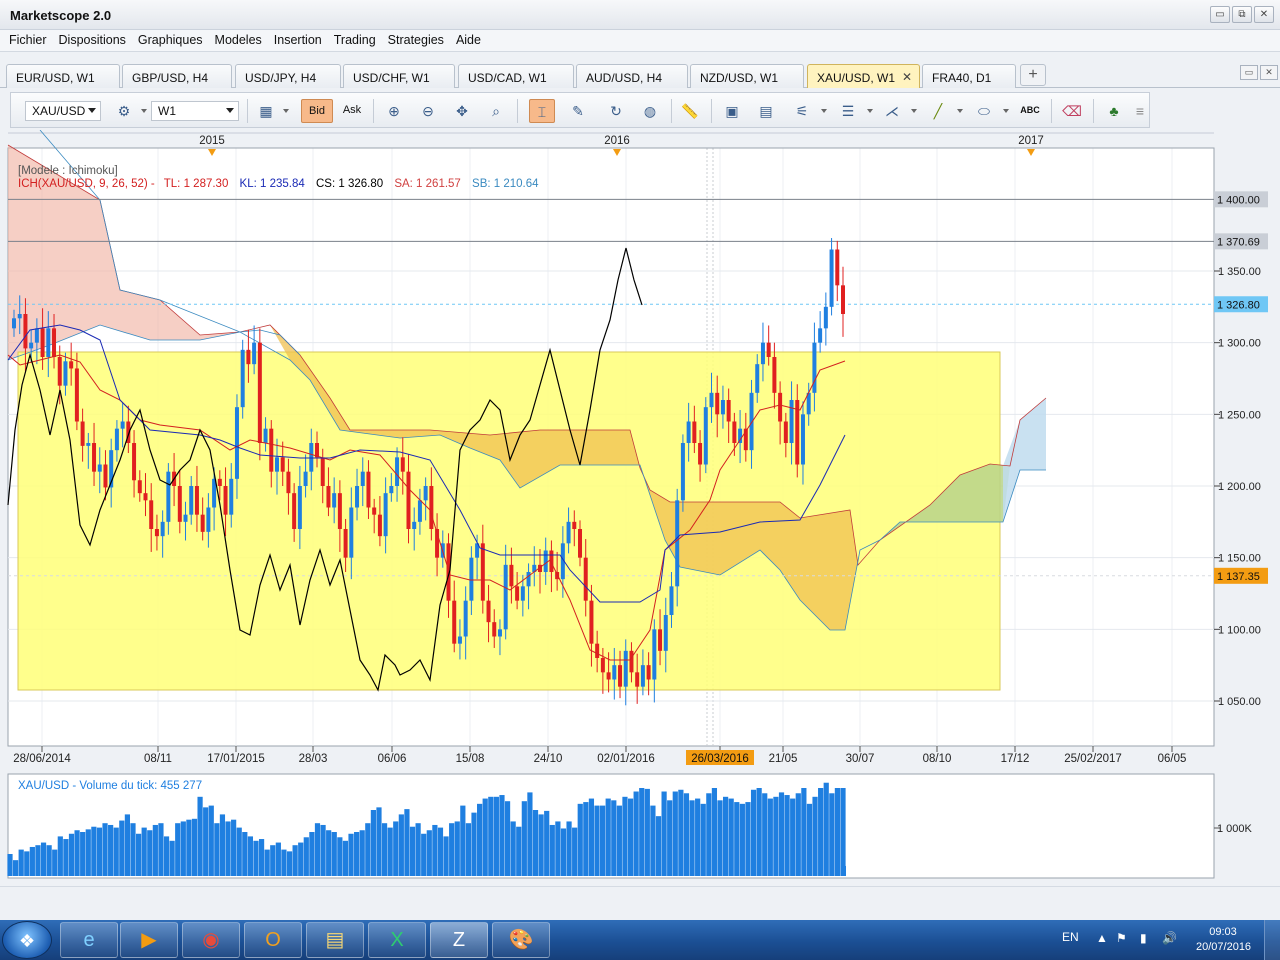 This screenshot has width=1280, height=960. What do you see at coordinates (578, 111) in the screenshot?
I see `edit-chart-icon: ✎` at bounding box center [578, 111].